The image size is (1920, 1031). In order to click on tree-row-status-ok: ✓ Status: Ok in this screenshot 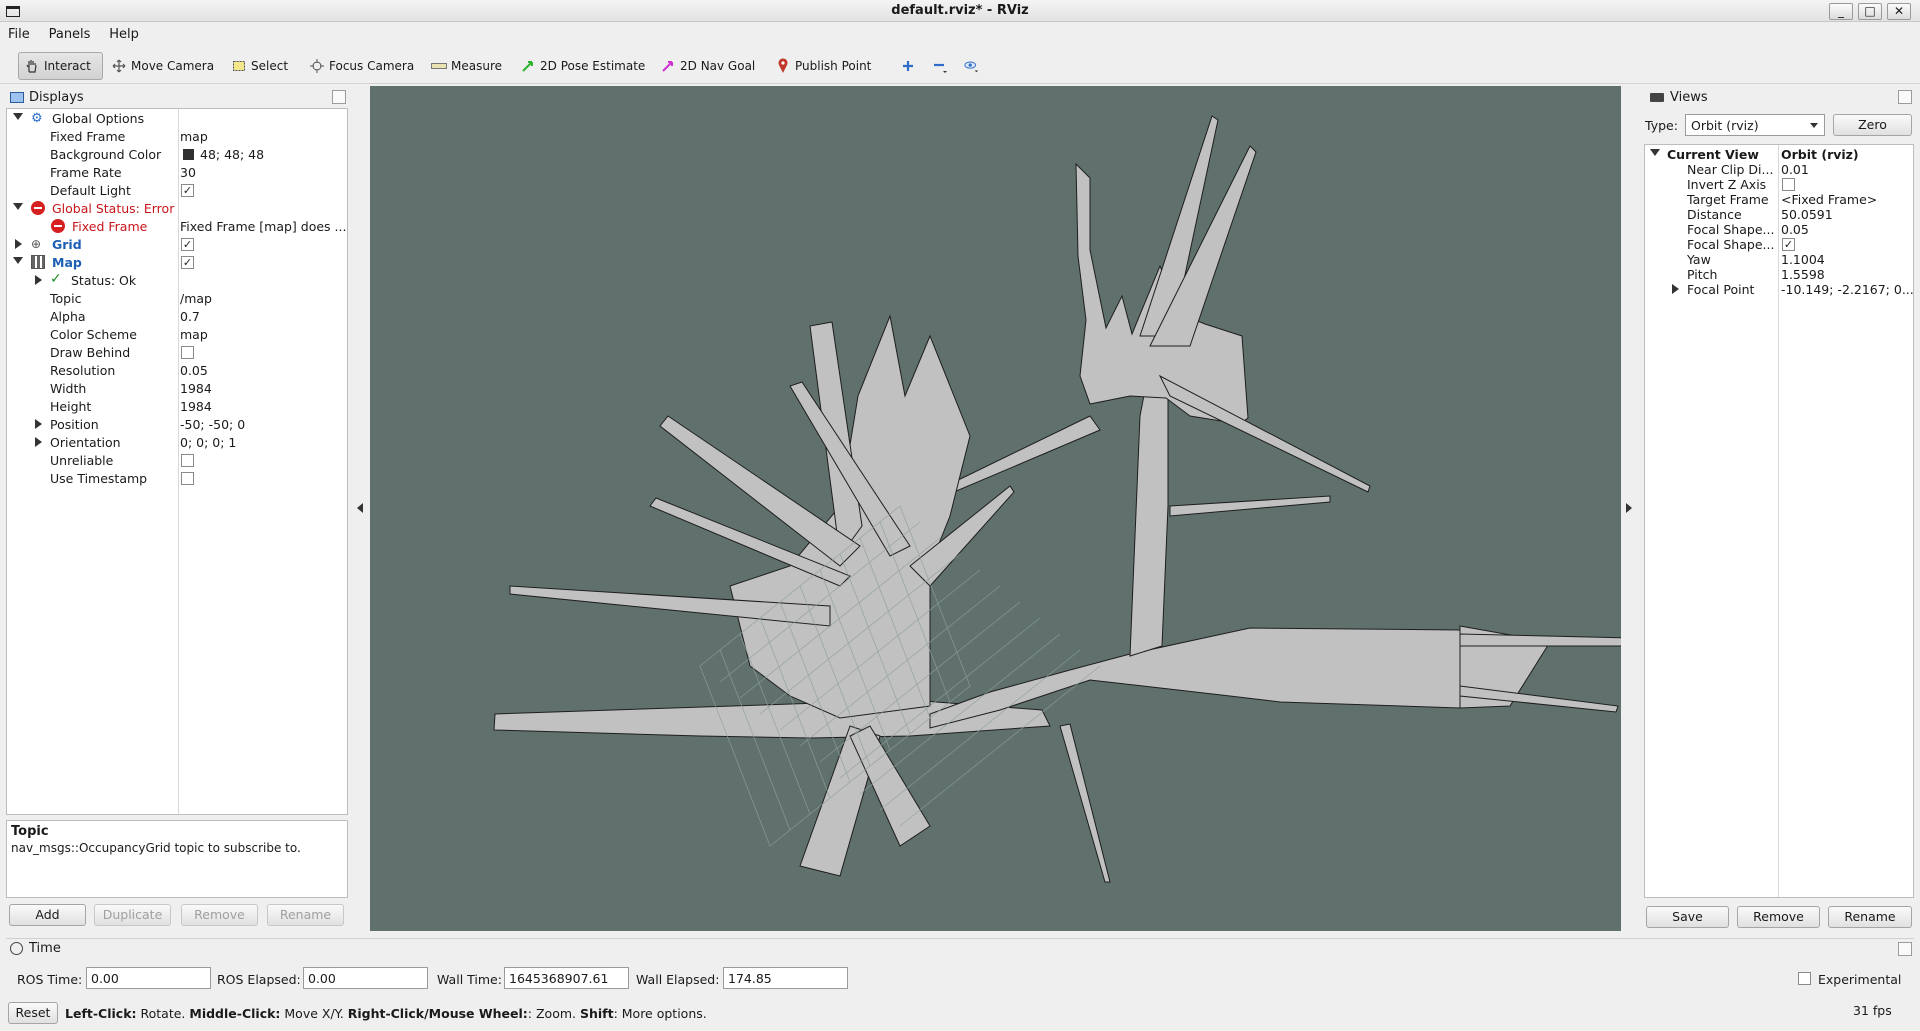, I will do `click(177, 280)`.